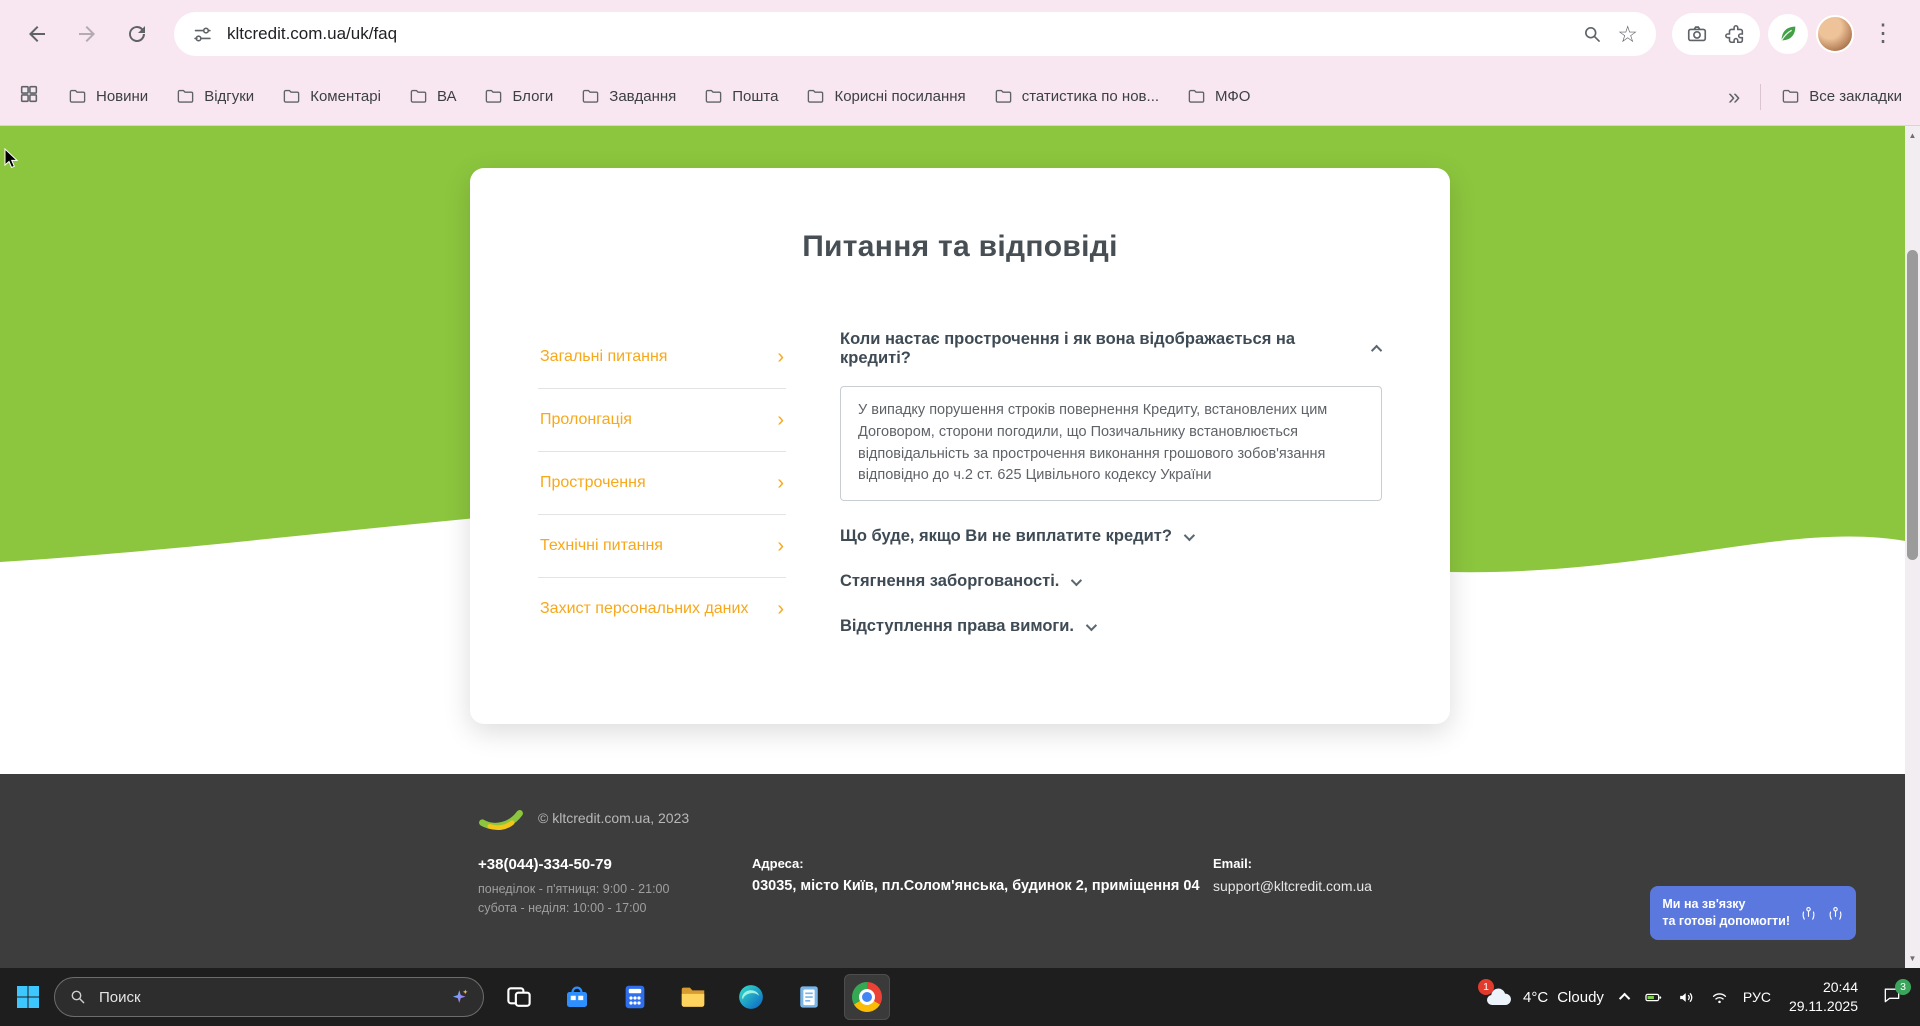 Image resolution: width=1920 pixels, height=1026 pixels. I want to click on taskbar-app-notepad, so click(809, 997).